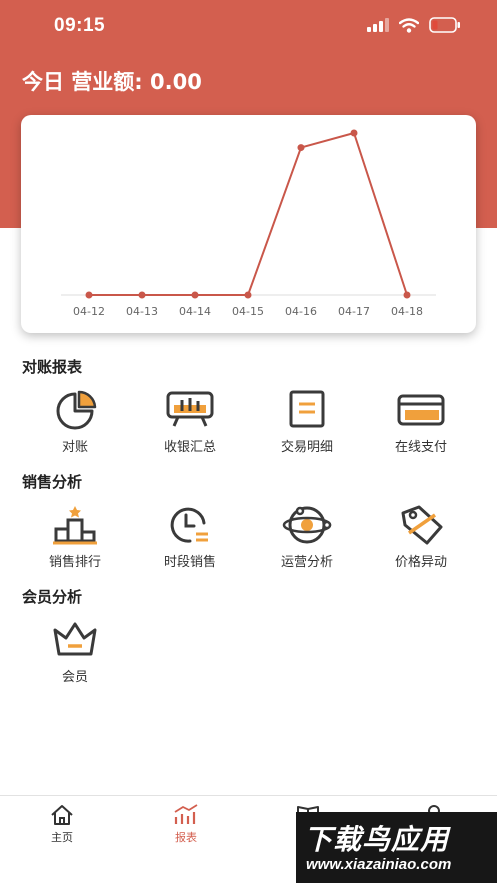 This screenshot has width=497, height=883. Describe the element at coordinates (190, 409) in the screenshot. I see `cash-register-icon` at that location.